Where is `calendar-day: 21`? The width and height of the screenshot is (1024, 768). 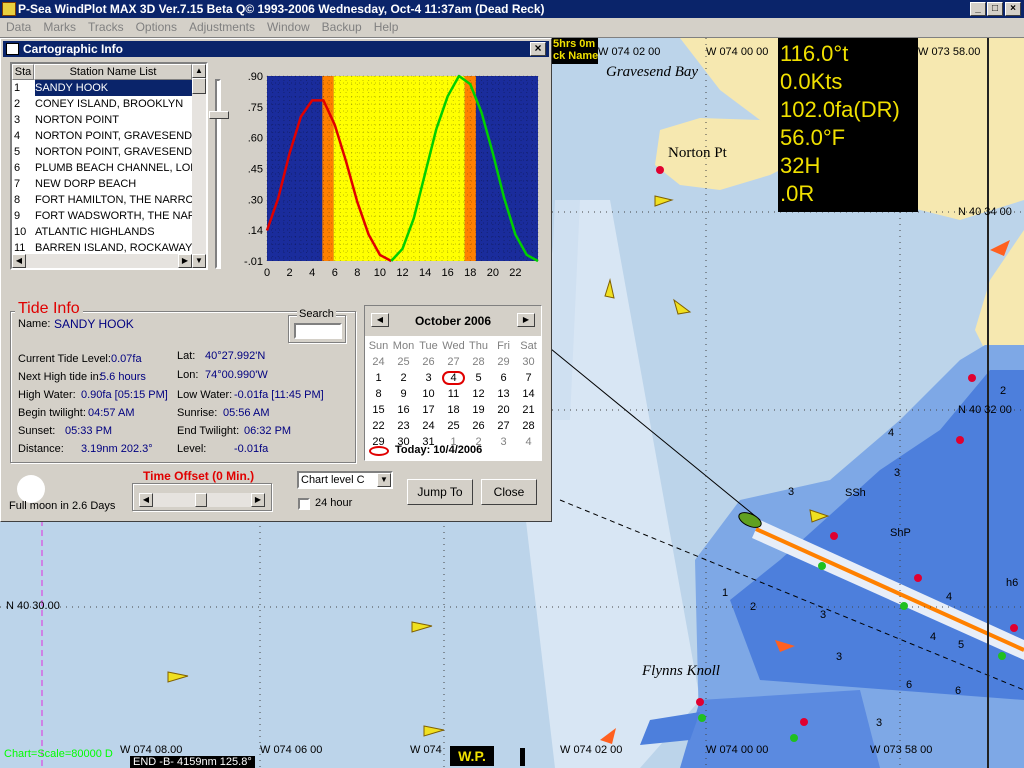 calendar-day: 21 is located at coordinates (528, 410).